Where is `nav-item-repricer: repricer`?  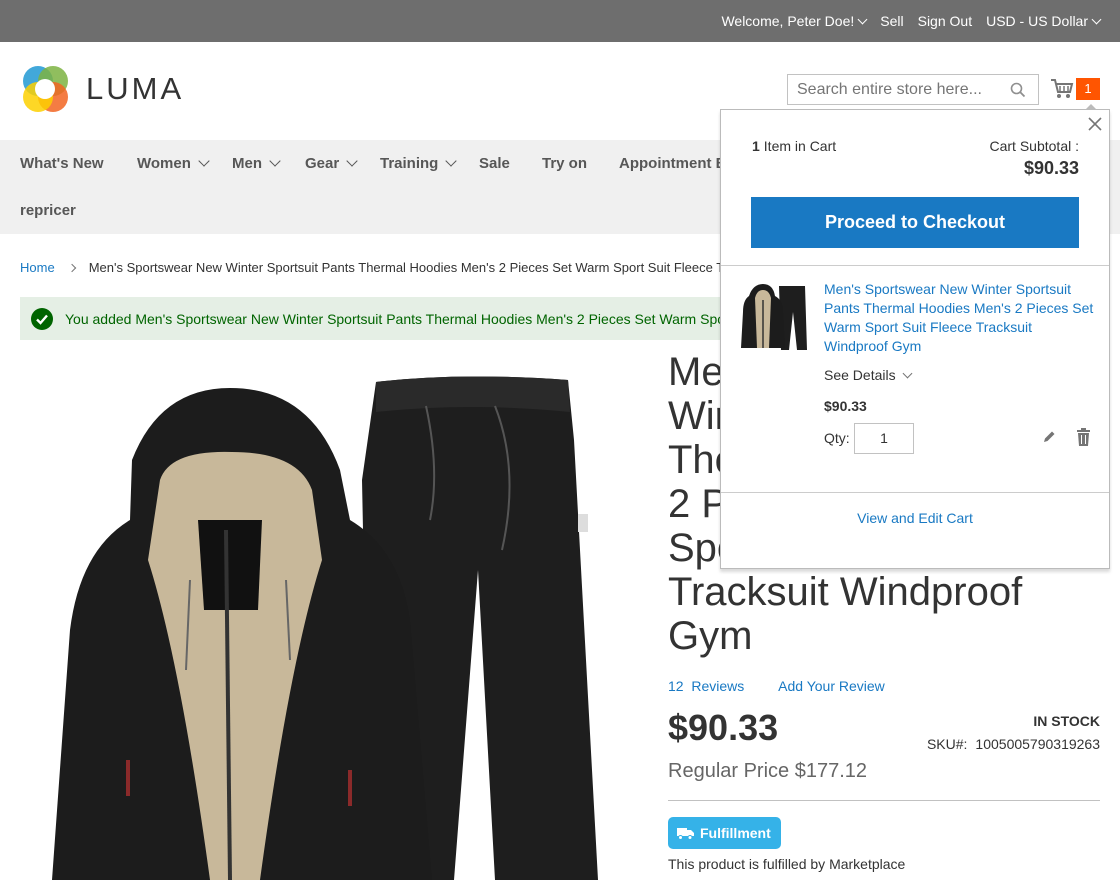
nav-item-repricer: repricer is located at coordinates (48, 210).